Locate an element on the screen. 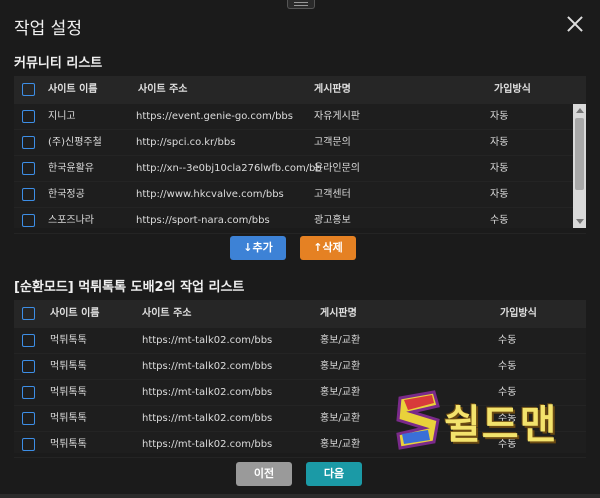  add-button: ↓추가 is located at coordinates (258, 248).